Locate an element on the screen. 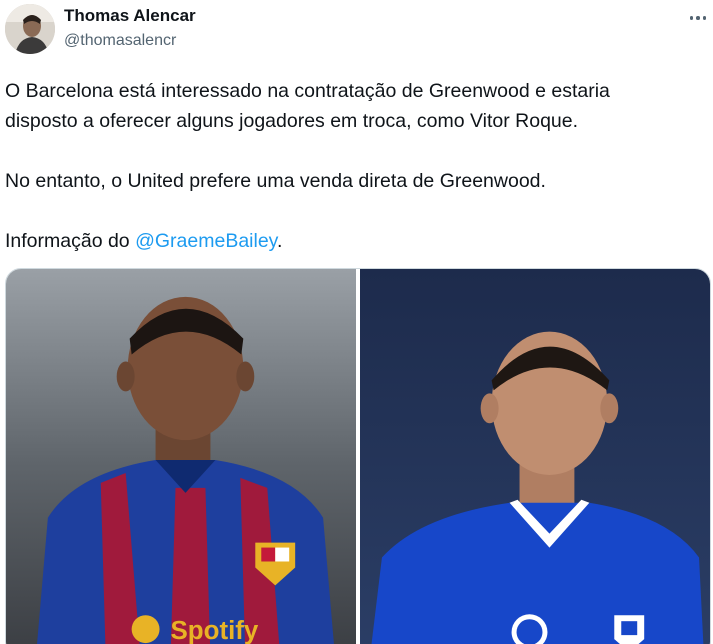 This screenshot has height=644, width=713. author-avatar is located at coordinates (30, 29).